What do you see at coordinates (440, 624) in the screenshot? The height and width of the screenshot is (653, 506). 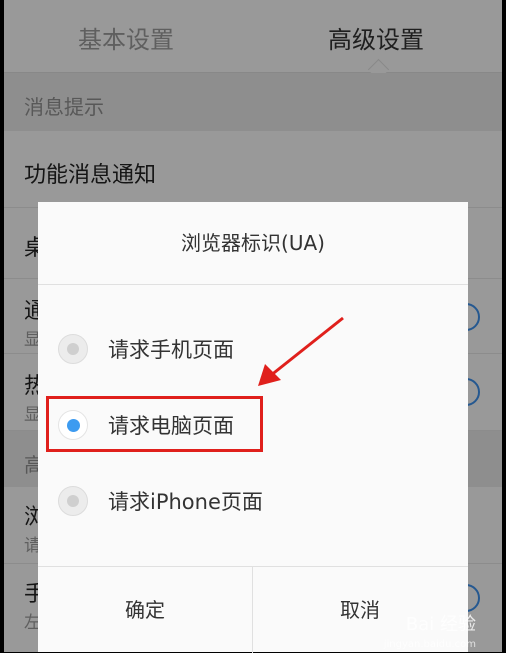 I see `watermark-logo: Bai 经验` at bounding box center [440, 624].